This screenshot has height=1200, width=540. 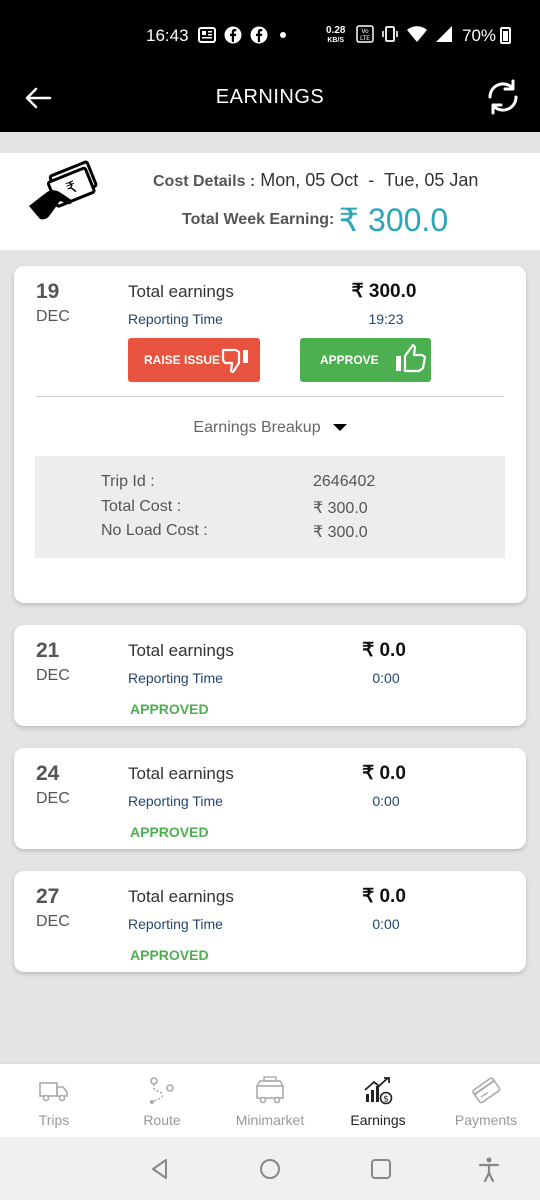 I want to click on truck-icon, so click(x=53, y=1092).